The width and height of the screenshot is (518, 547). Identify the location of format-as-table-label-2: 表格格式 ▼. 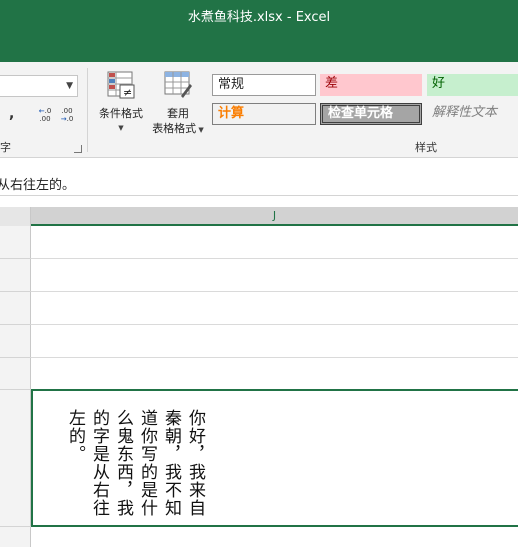
(178, 129).